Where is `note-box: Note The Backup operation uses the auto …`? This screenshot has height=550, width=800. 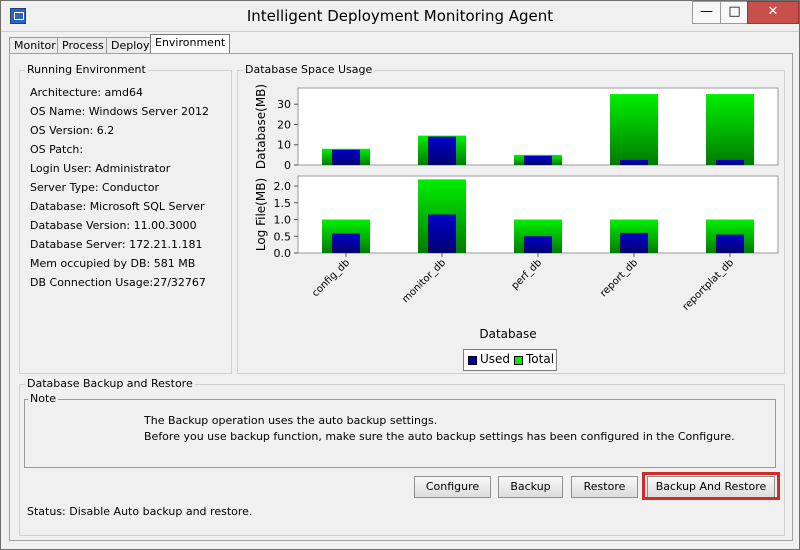 note-box: Note The Backup operation uses the auto … is located at coordinates (400, 430).